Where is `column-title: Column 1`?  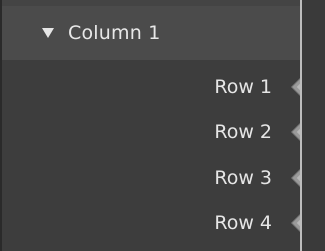
column-title: Column 1 is located at coordinates (114, 33).